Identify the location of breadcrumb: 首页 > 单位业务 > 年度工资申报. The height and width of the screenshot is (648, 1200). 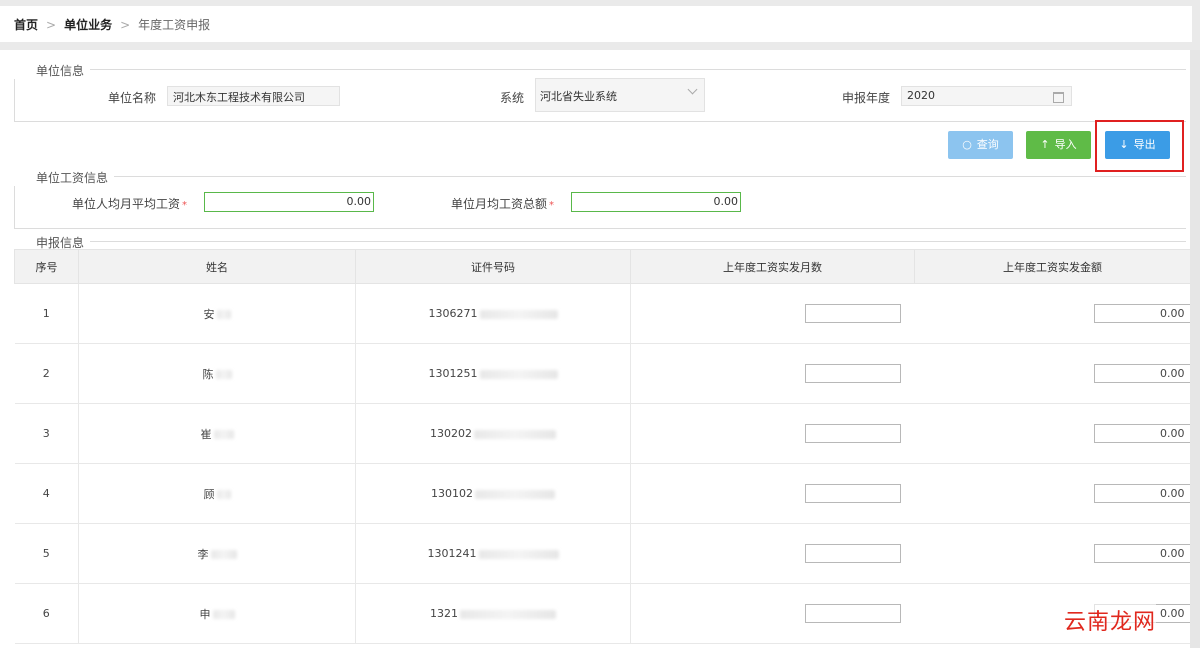
(112, 24).